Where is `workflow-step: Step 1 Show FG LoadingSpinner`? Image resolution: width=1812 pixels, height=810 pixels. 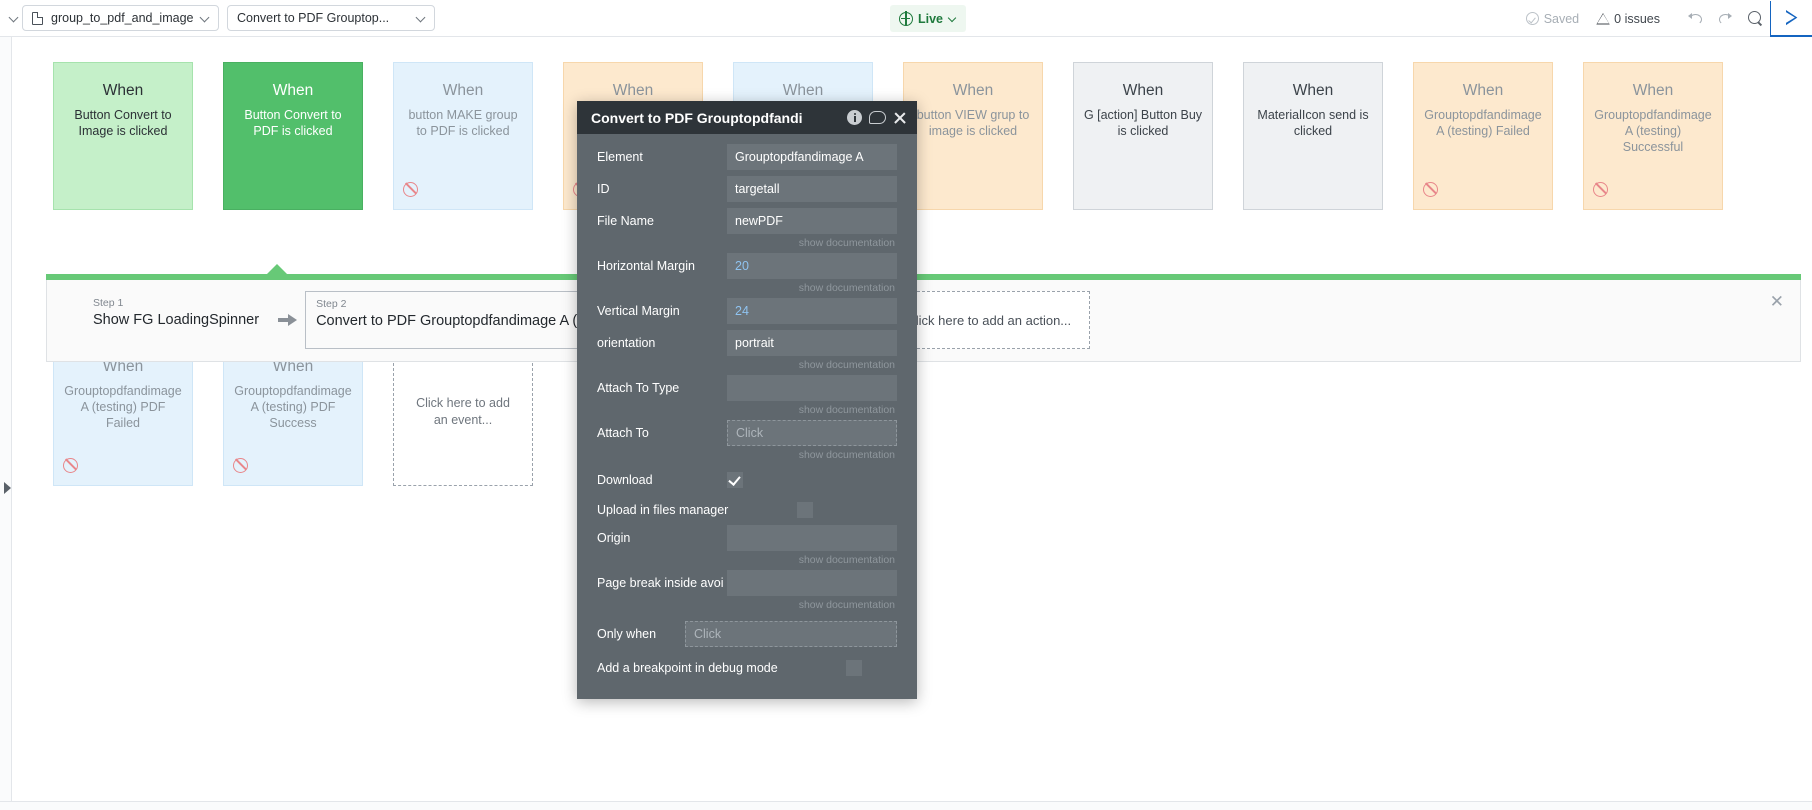
workflow-step: Step 1 Show FG LoadingSpinner is located at coordinates (176, 320).